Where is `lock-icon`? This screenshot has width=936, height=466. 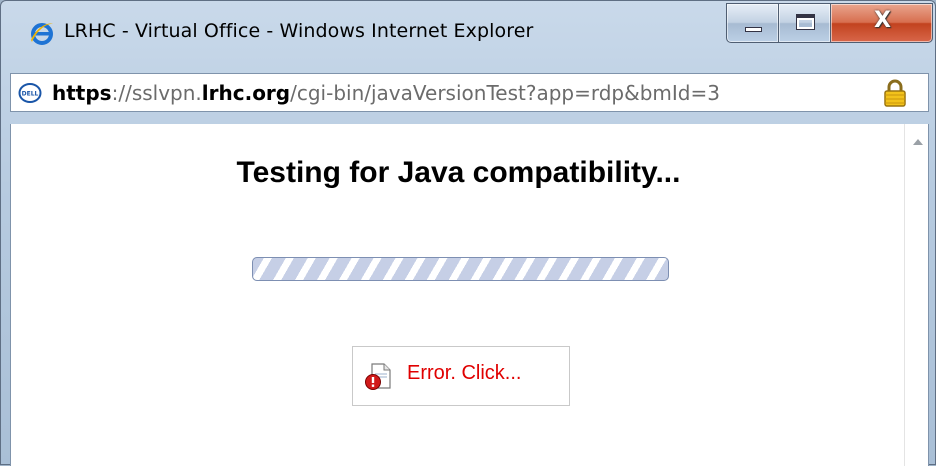 lock-icon is located at coordinates (895, 93).